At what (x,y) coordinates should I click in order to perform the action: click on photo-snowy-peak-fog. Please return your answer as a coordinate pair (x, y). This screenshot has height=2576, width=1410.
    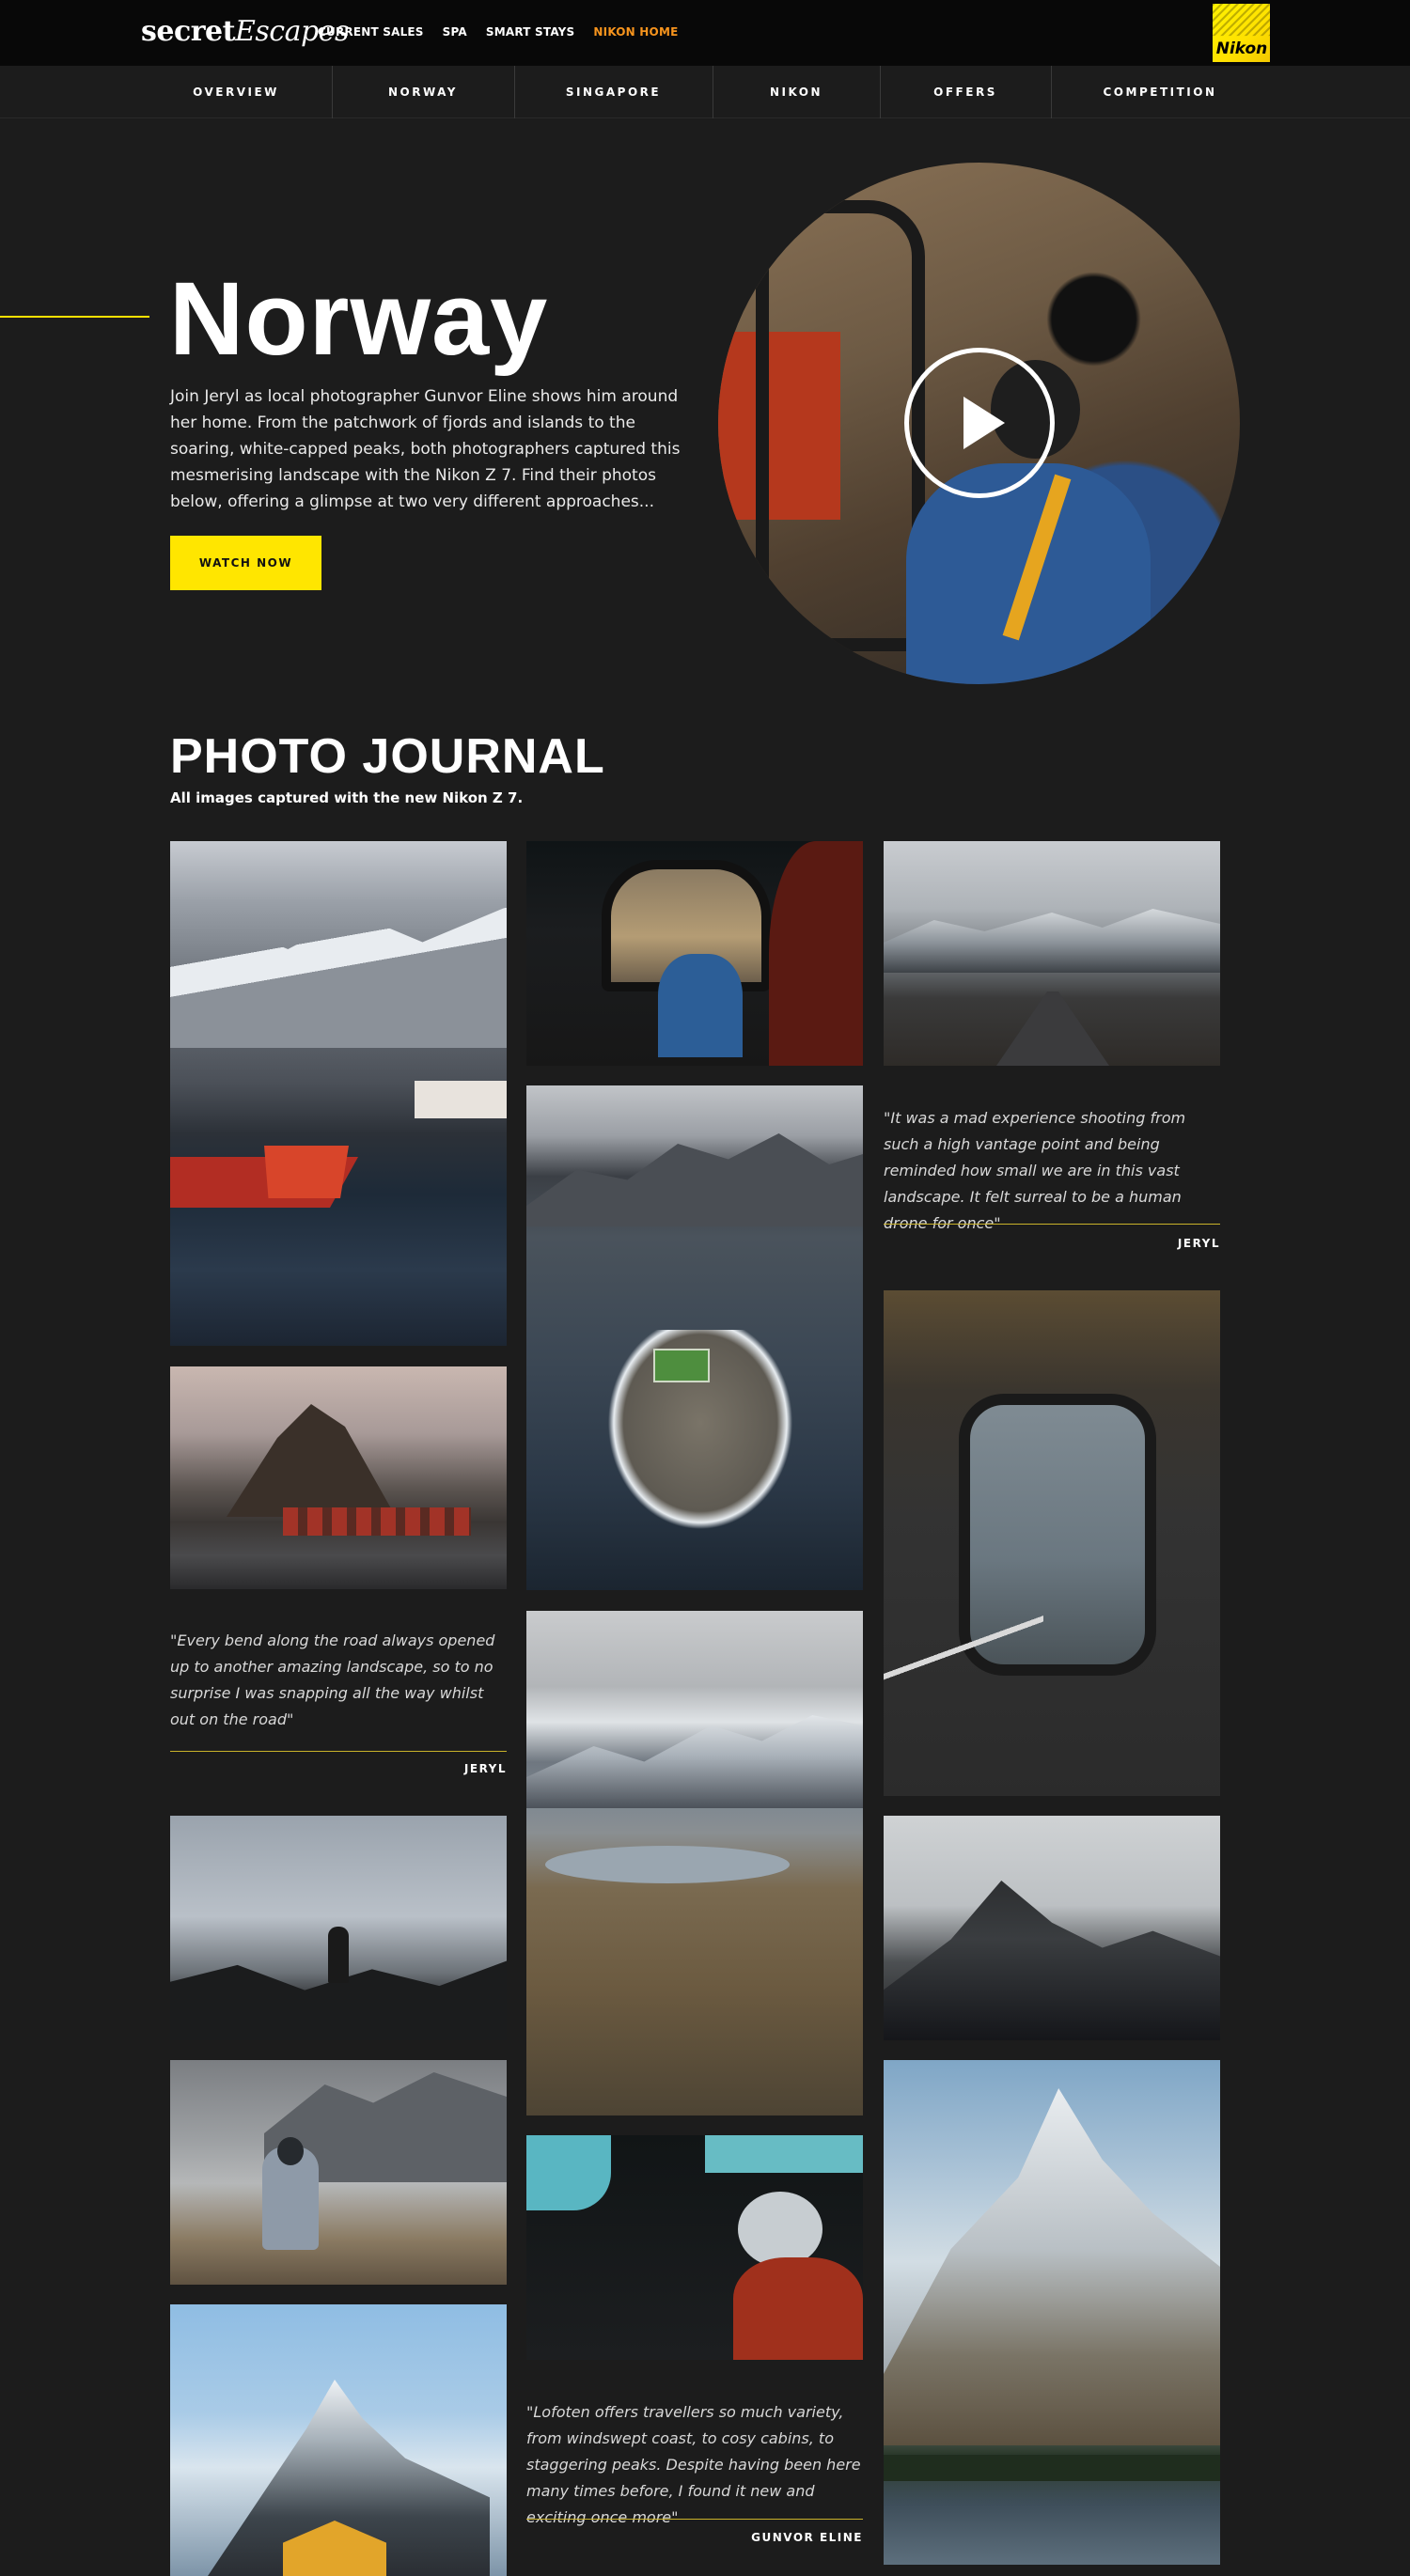
    Looking at the image, I should click on (1052, 1928).